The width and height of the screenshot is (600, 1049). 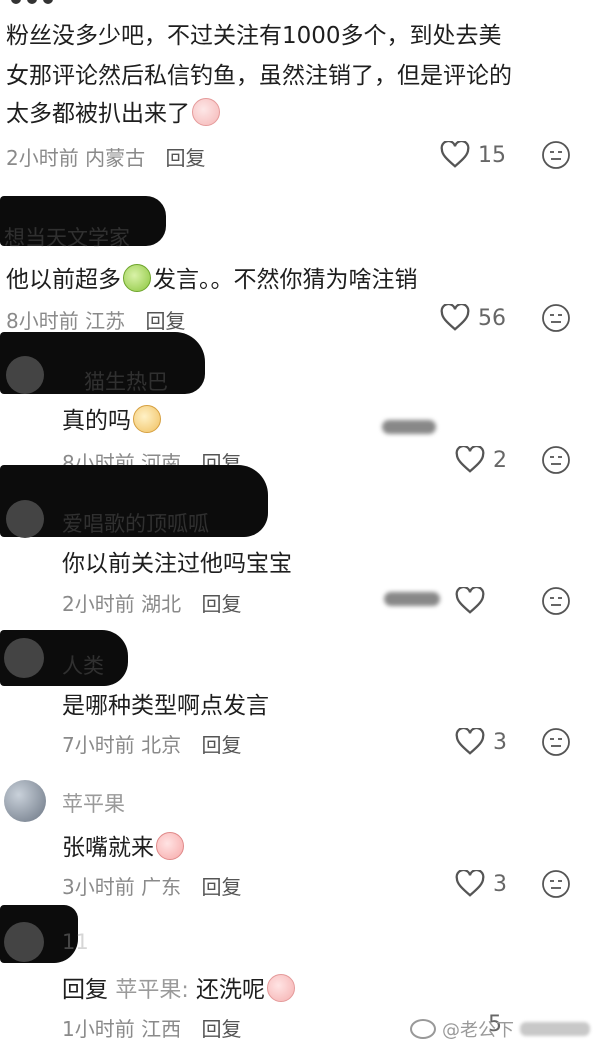 I want to click on reply-4-username: 苹平果, so click(x=93, y=803).